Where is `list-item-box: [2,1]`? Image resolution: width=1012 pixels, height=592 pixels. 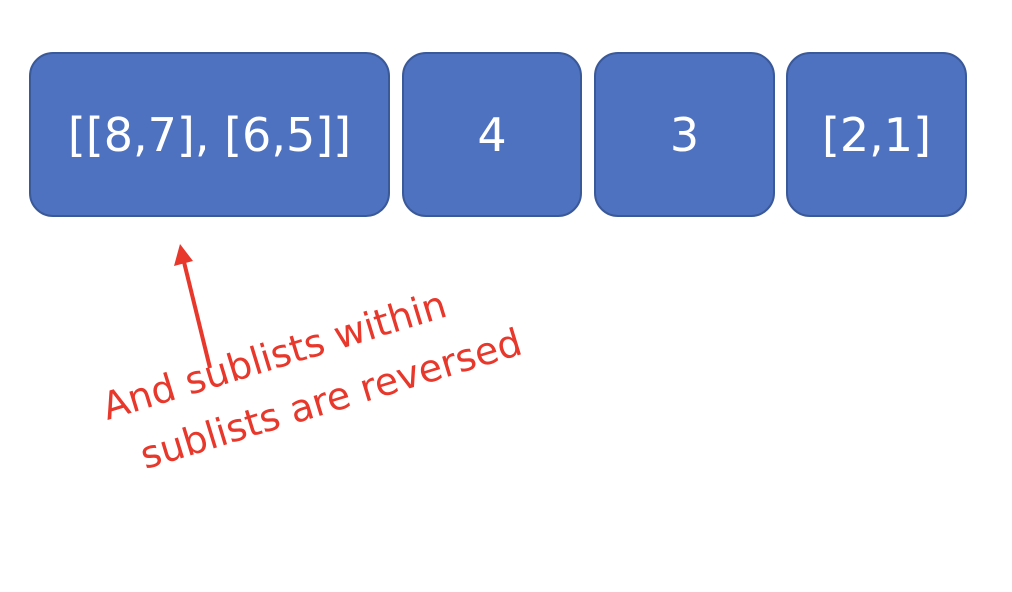 list-item-box: [2,1] is located at coordinates (876, 134).